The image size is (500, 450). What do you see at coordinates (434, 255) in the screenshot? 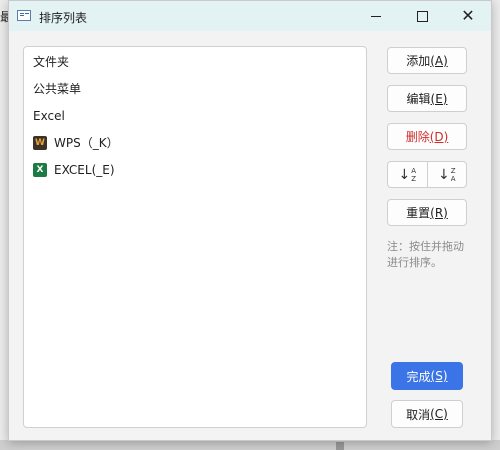
I see `drag-sort-note: 注：按住并拖动 进行排序。` at bounding box center [434, 255].